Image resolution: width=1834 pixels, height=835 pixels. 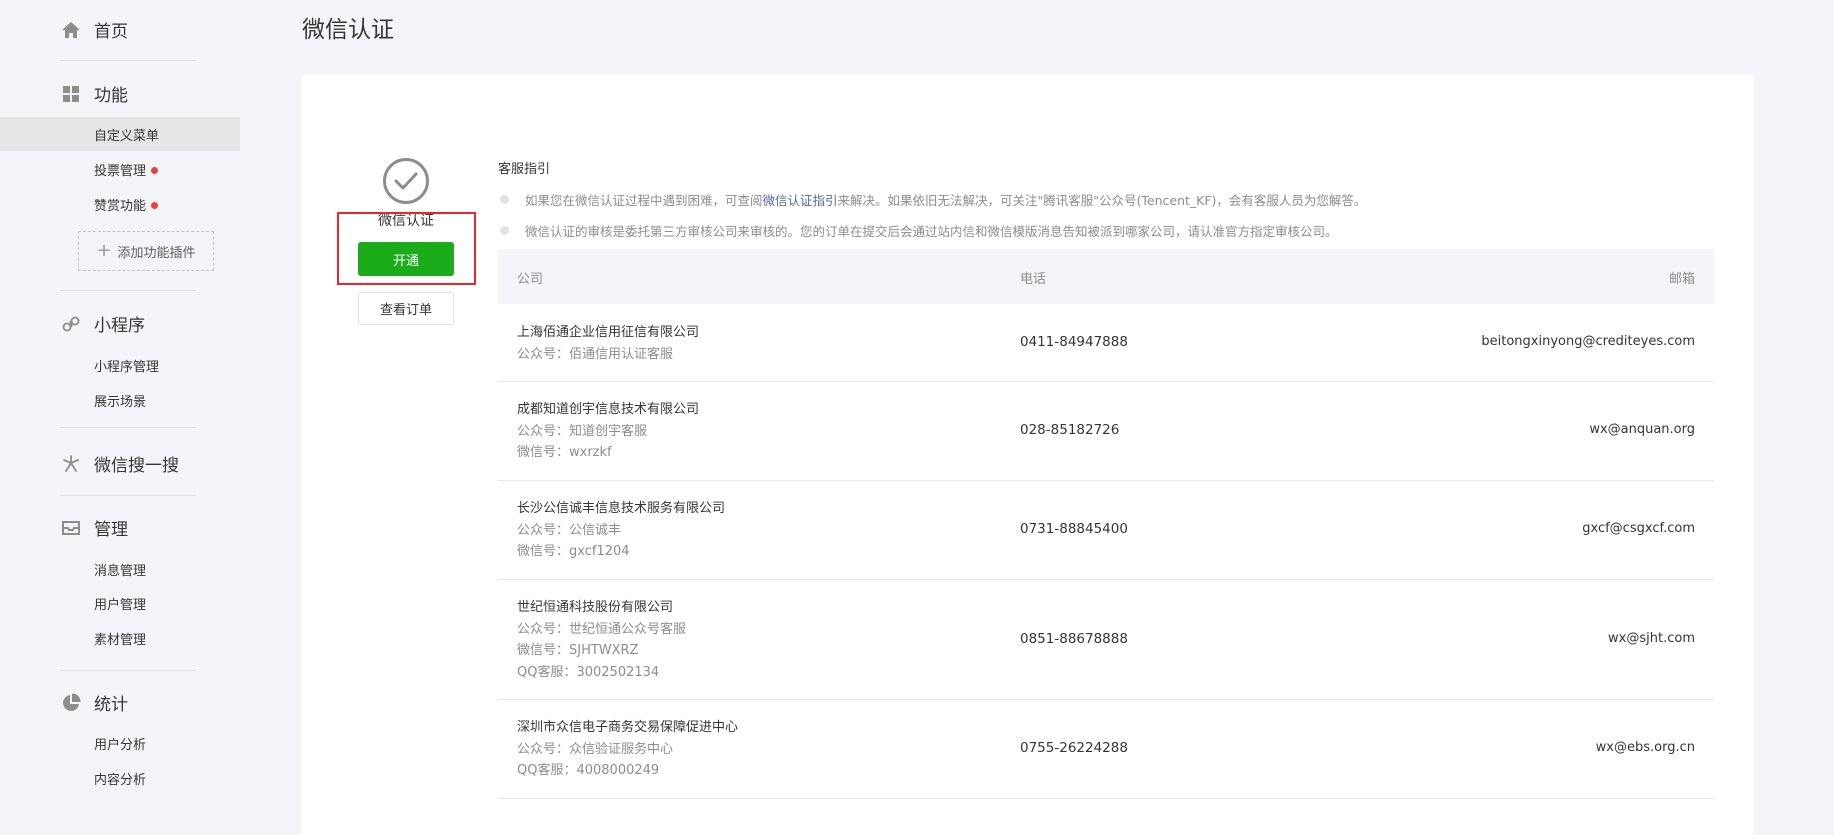 I want to click on check-circle-icon, so click(x=406, y=181).